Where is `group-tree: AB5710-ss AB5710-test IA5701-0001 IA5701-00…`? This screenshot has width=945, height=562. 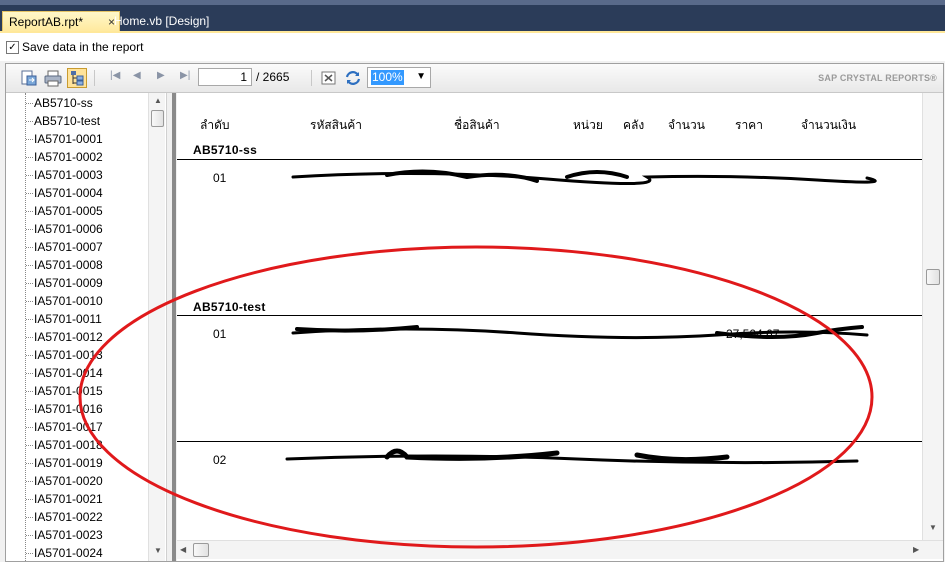
group-tree: AB5710-ss AB5710-test IA5701-0001 IA5701-00… is located at coordinates (85, 327).